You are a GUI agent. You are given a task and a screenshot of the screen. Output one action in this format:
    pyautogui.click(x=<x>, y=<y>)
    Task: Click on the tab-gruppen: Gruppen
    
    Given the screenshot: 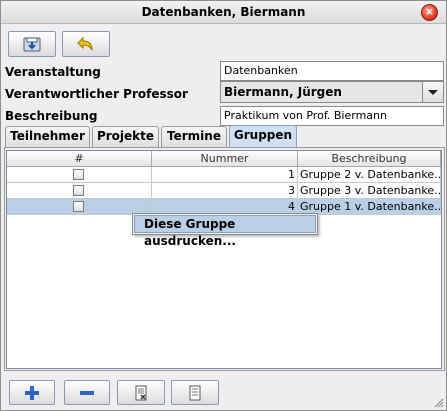 What is the action you would take?
    pyautogui.click(x=263, y=136)
    